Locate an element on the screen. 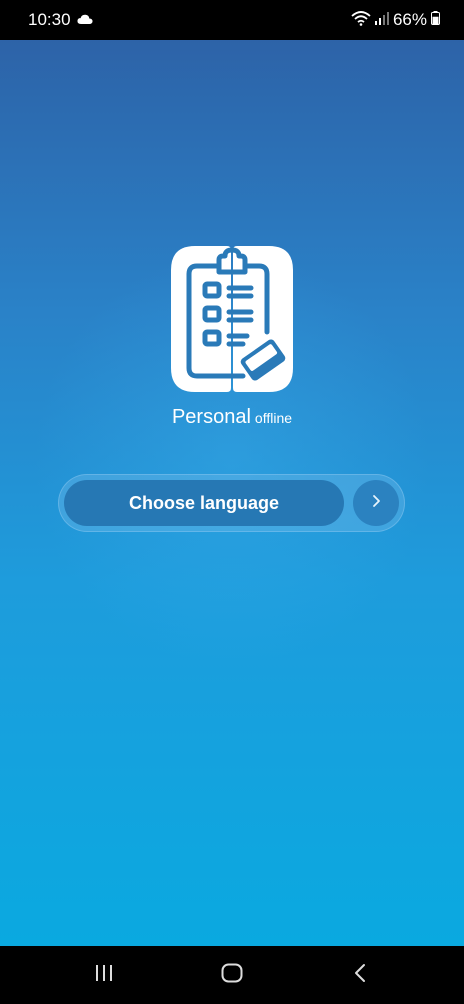  battery-fill is located at coordinates (435, 20).